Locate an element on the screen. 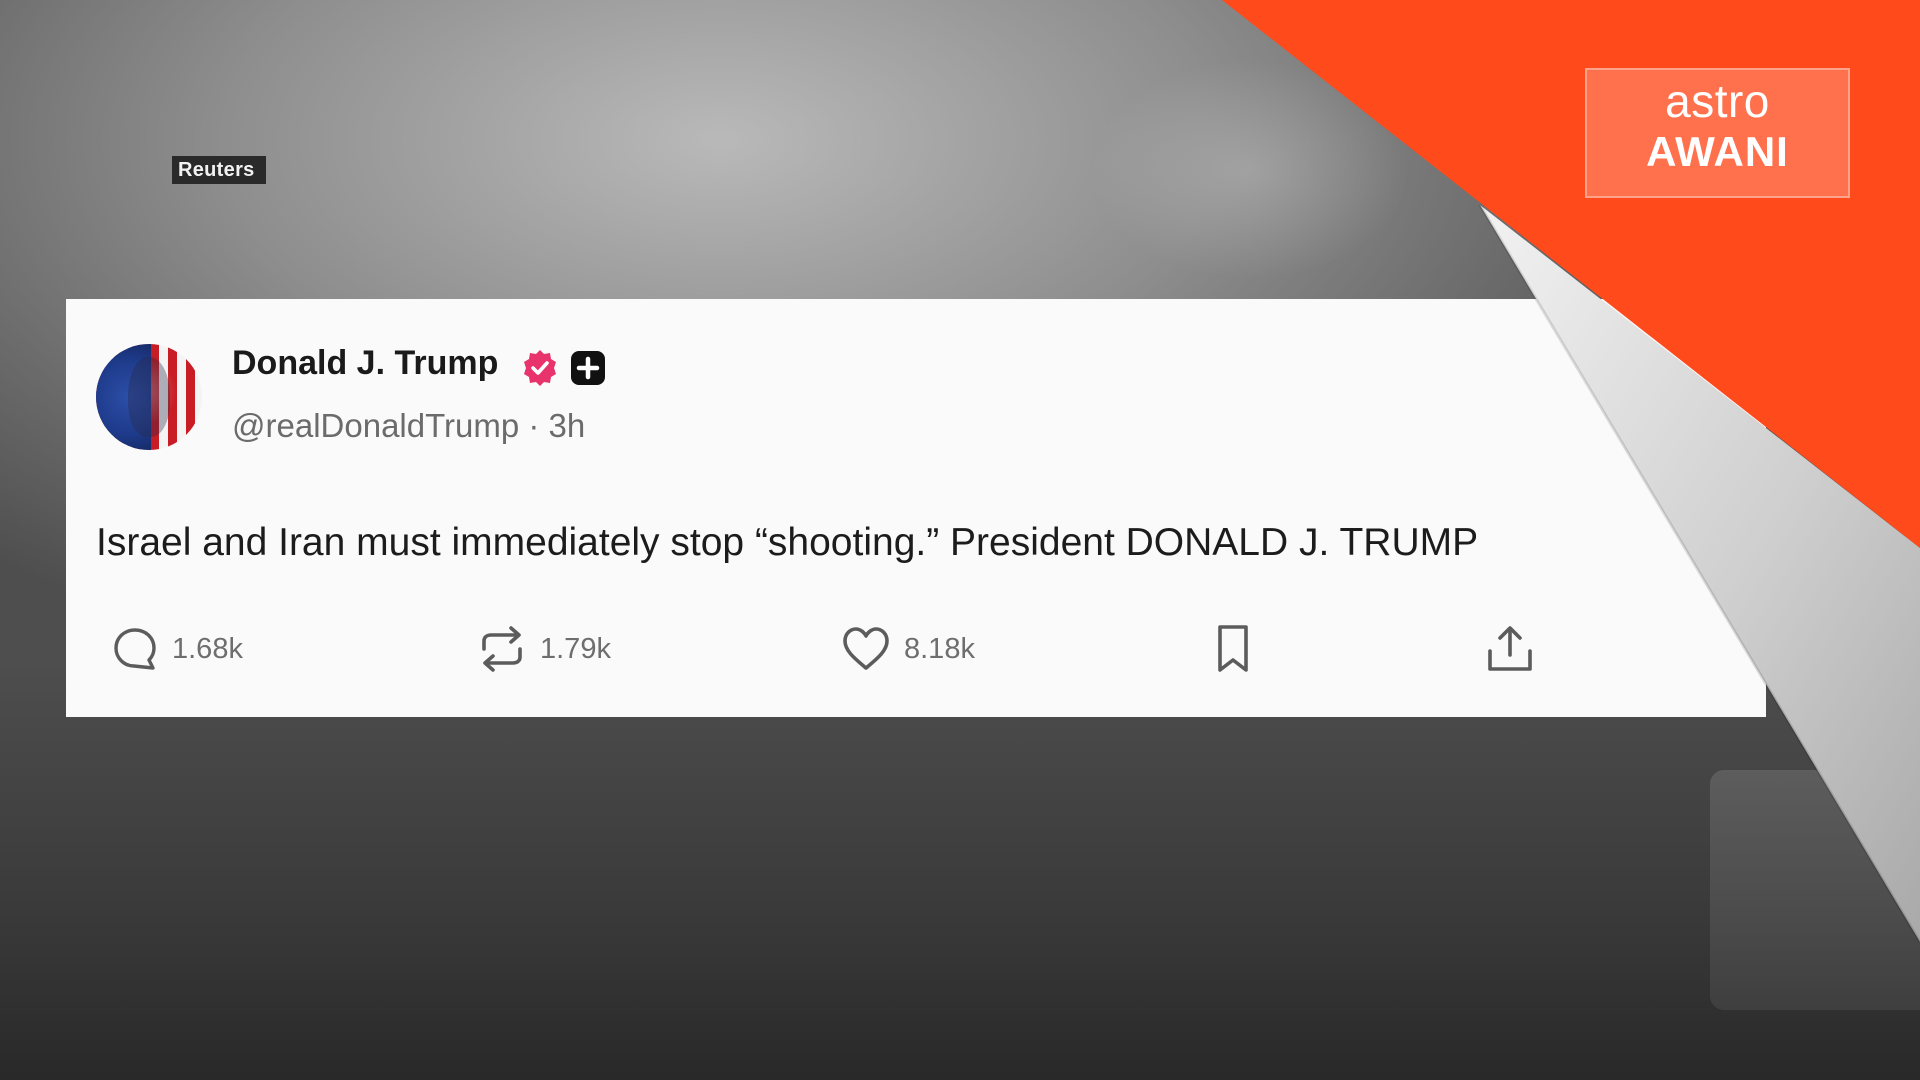 The width and height of the screenshot is (1920, 1080). astro-awani-logo: astro AWANI is located at coordinates (1717, 133).